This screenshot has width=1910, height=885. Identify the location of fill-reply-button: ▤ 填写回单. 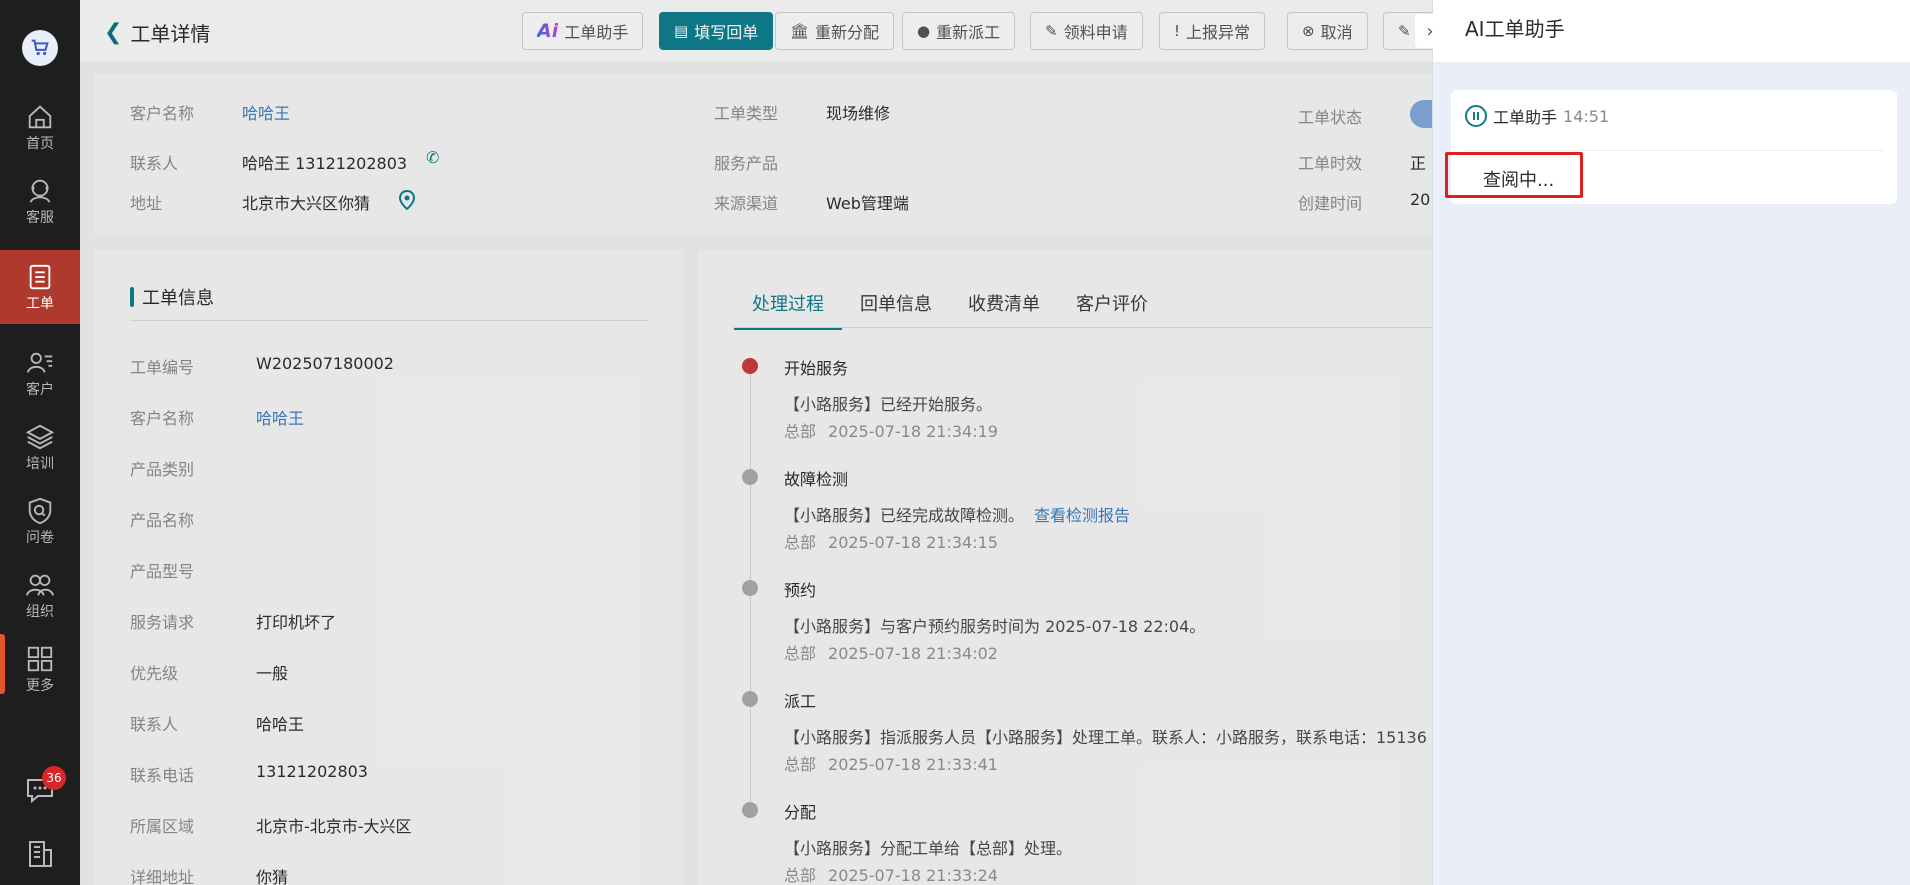
(716, 31).